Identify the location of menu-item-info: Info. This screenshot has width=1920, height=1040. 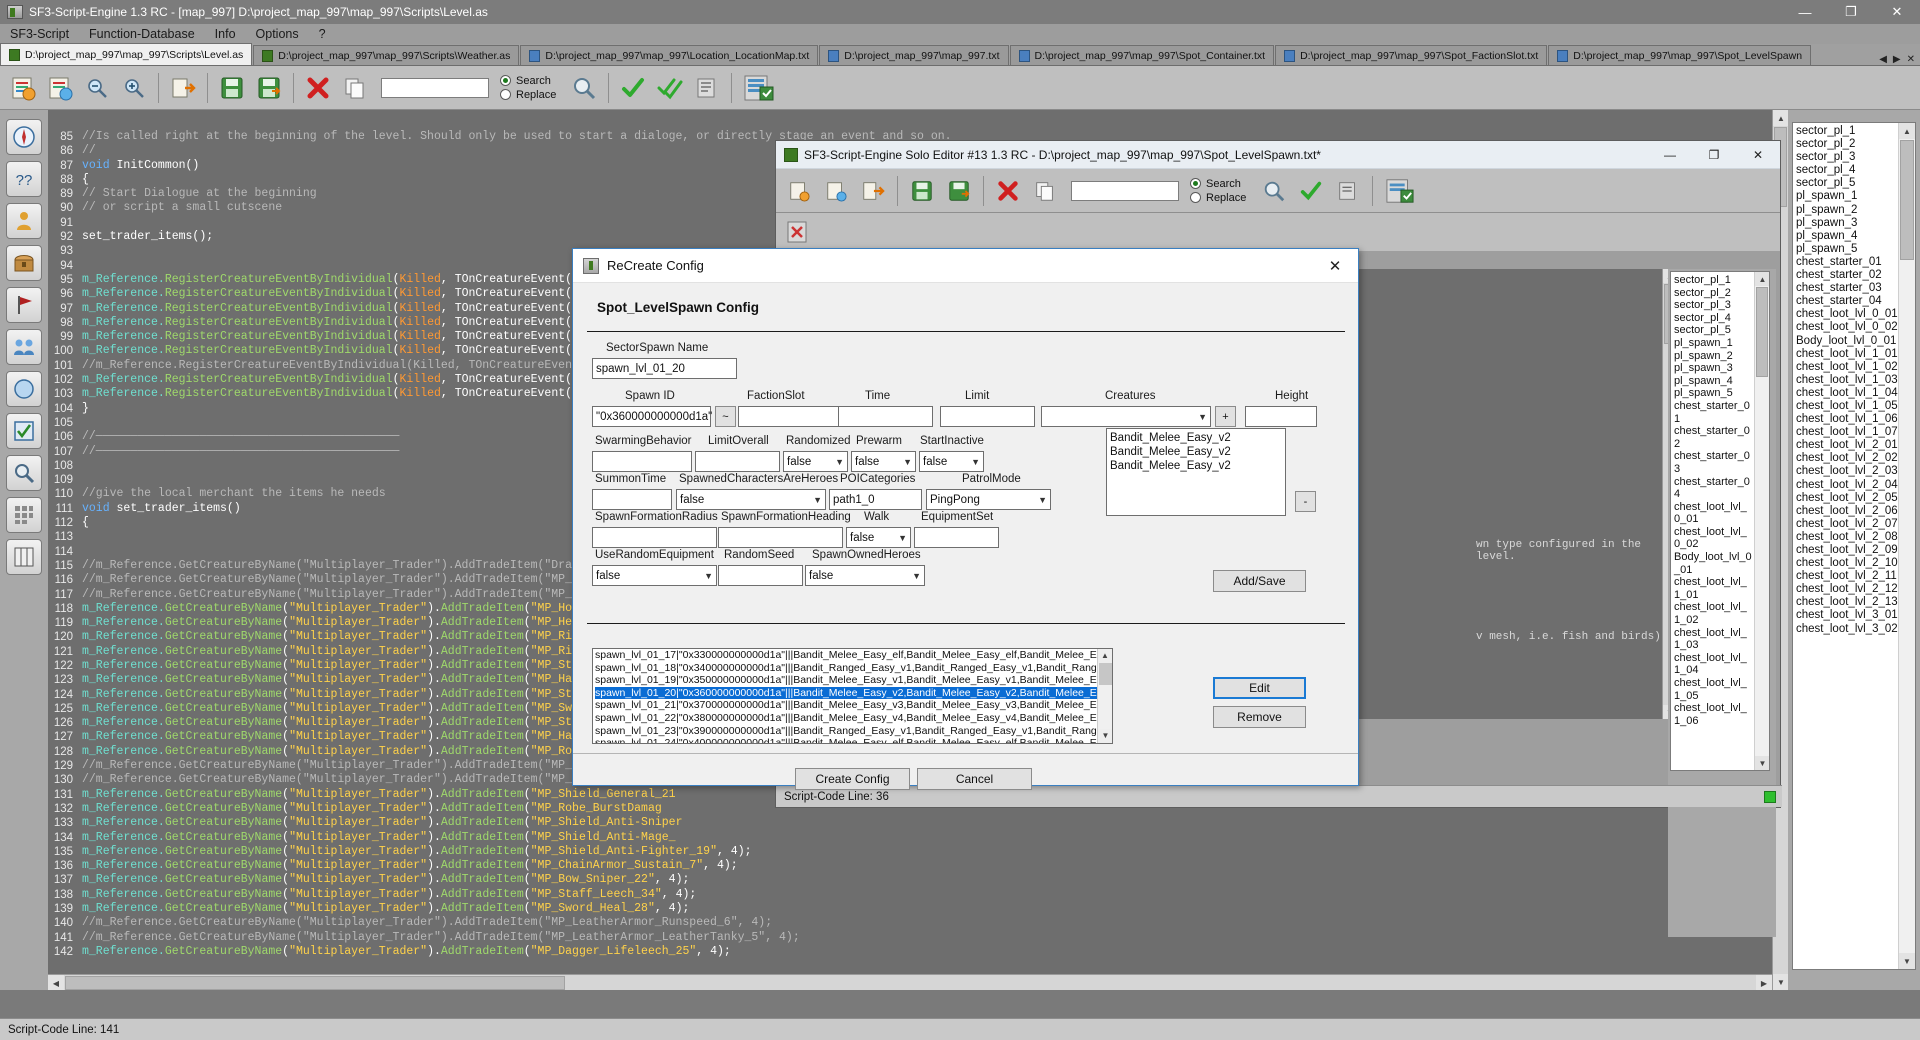
(225, 34).